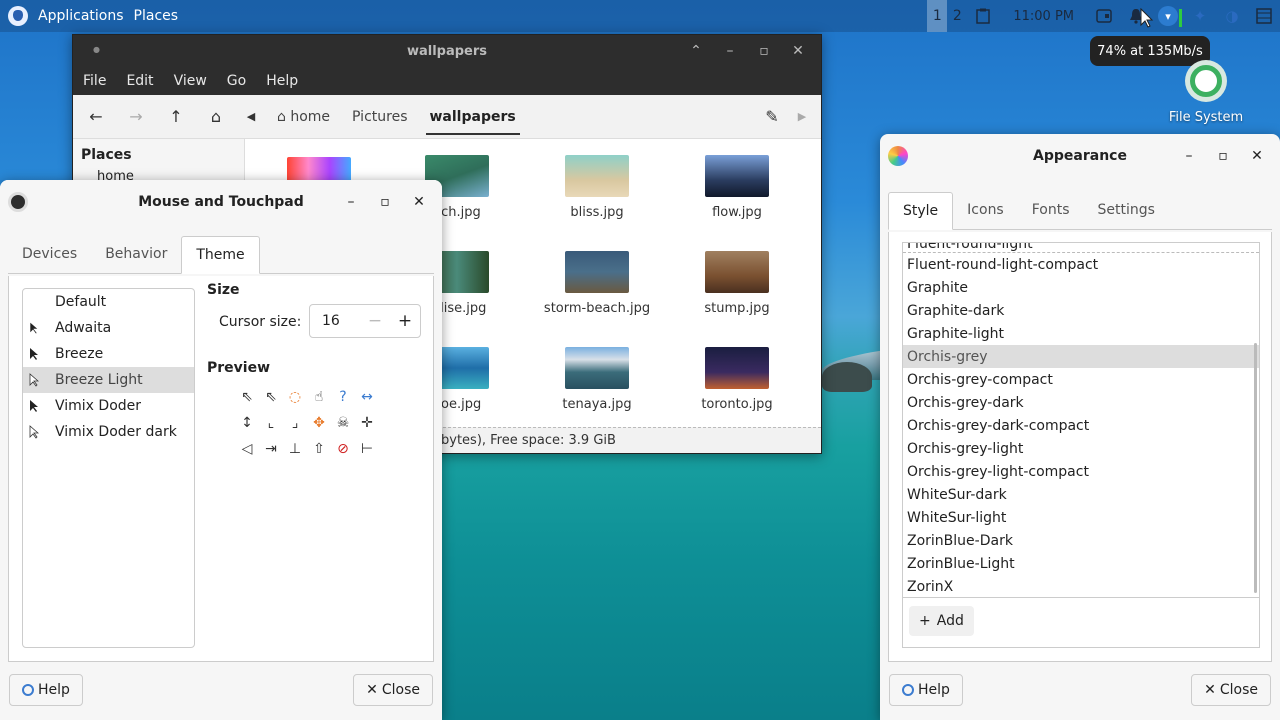 This screenshot has width=1280, height=720. I want to click on workspace-1: 1, so click(937, 16).